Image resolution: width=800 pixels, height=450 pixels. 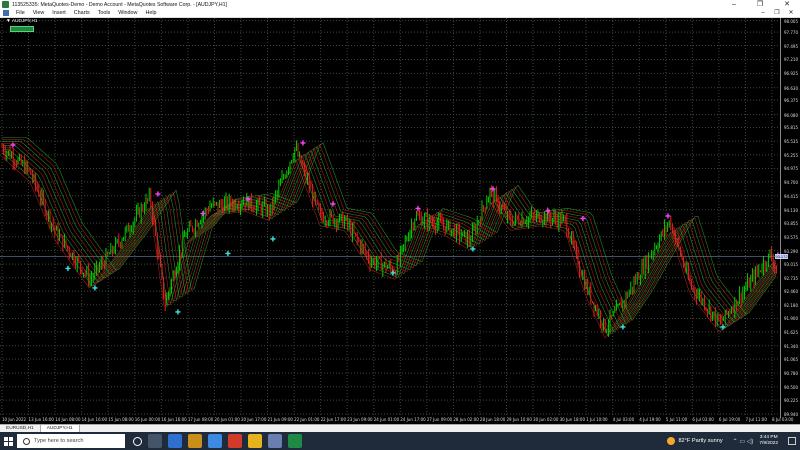 I want to click on office-icon, so click(x=235, y=441).